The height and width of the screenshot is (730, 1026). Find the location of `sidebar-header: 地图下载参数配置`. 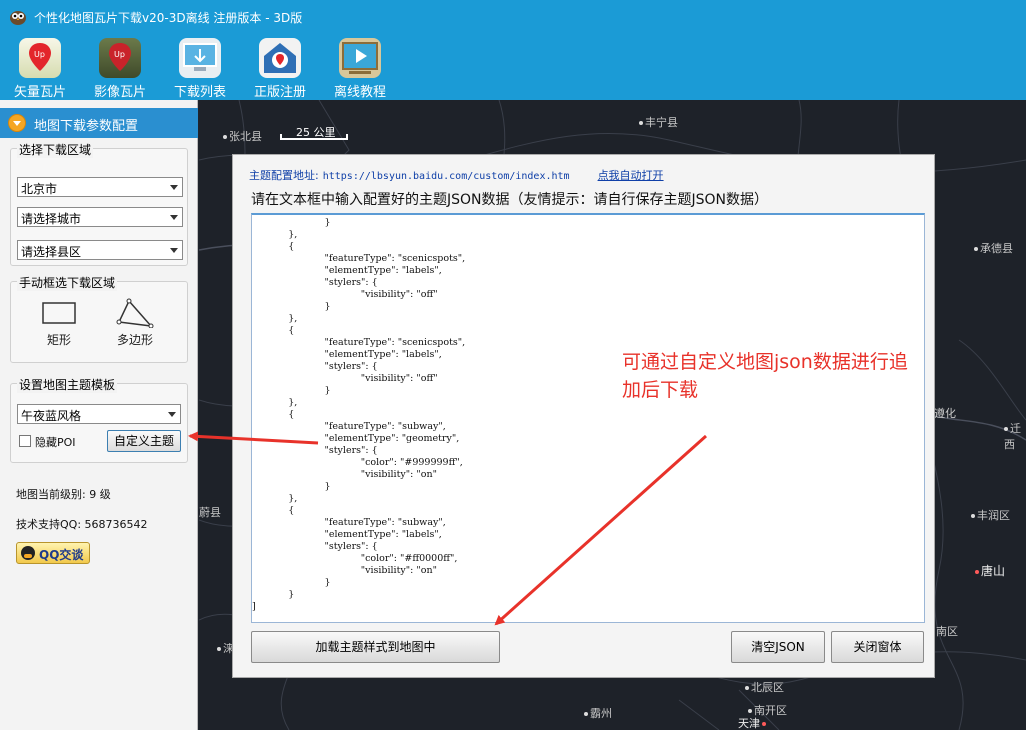

sidebar-header: 地图下载参数配置 is located at coordinates (99, 123).